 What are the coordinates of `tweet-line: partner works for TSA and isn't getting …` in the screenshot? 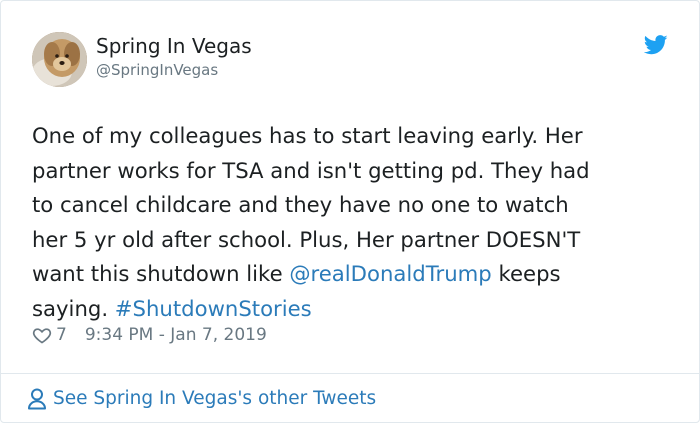 It's located at (311, 170).